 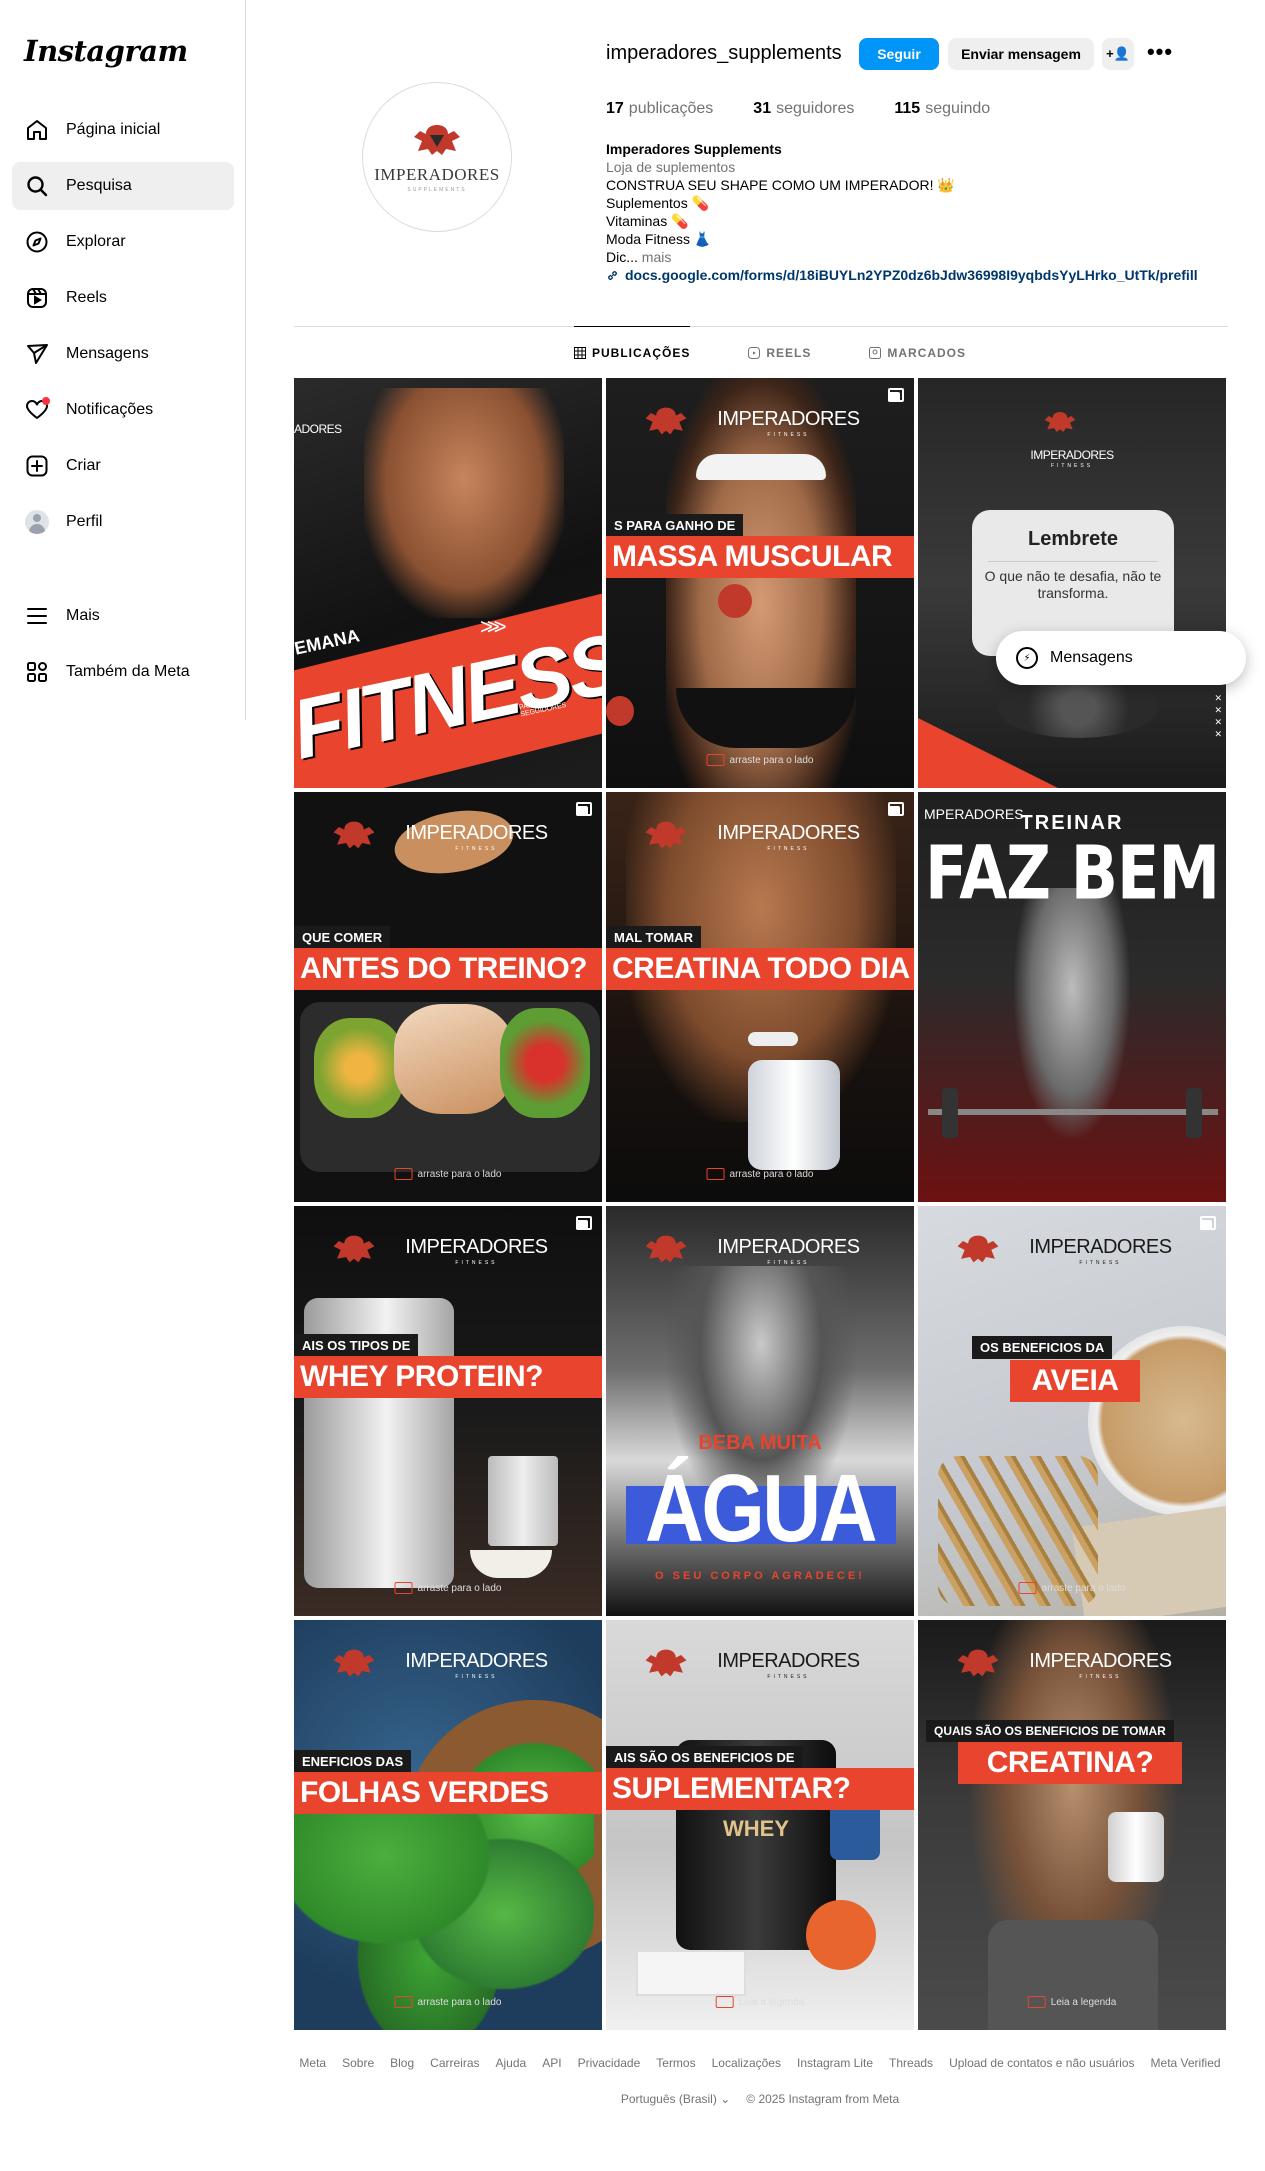 I want to click on sidebar-item-messages: Mensagens, so click(x=123, y=354).